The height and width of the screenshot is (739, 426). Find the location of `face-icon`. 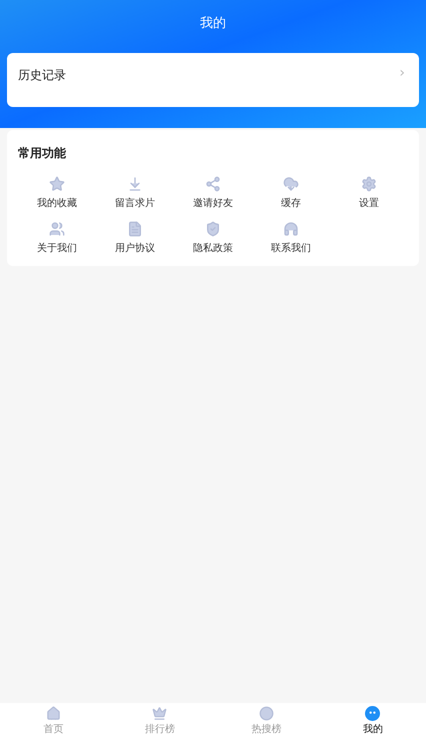

face-icon is located at coordinates (372, 713).